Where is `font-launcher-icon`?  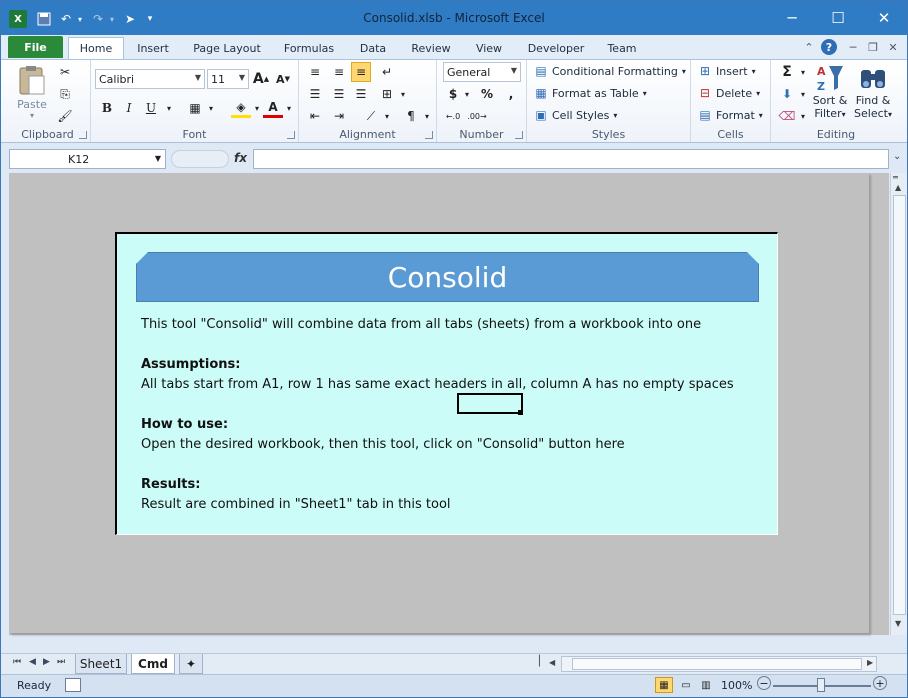 font-launcher-icon is located at coordinates (291, 135).